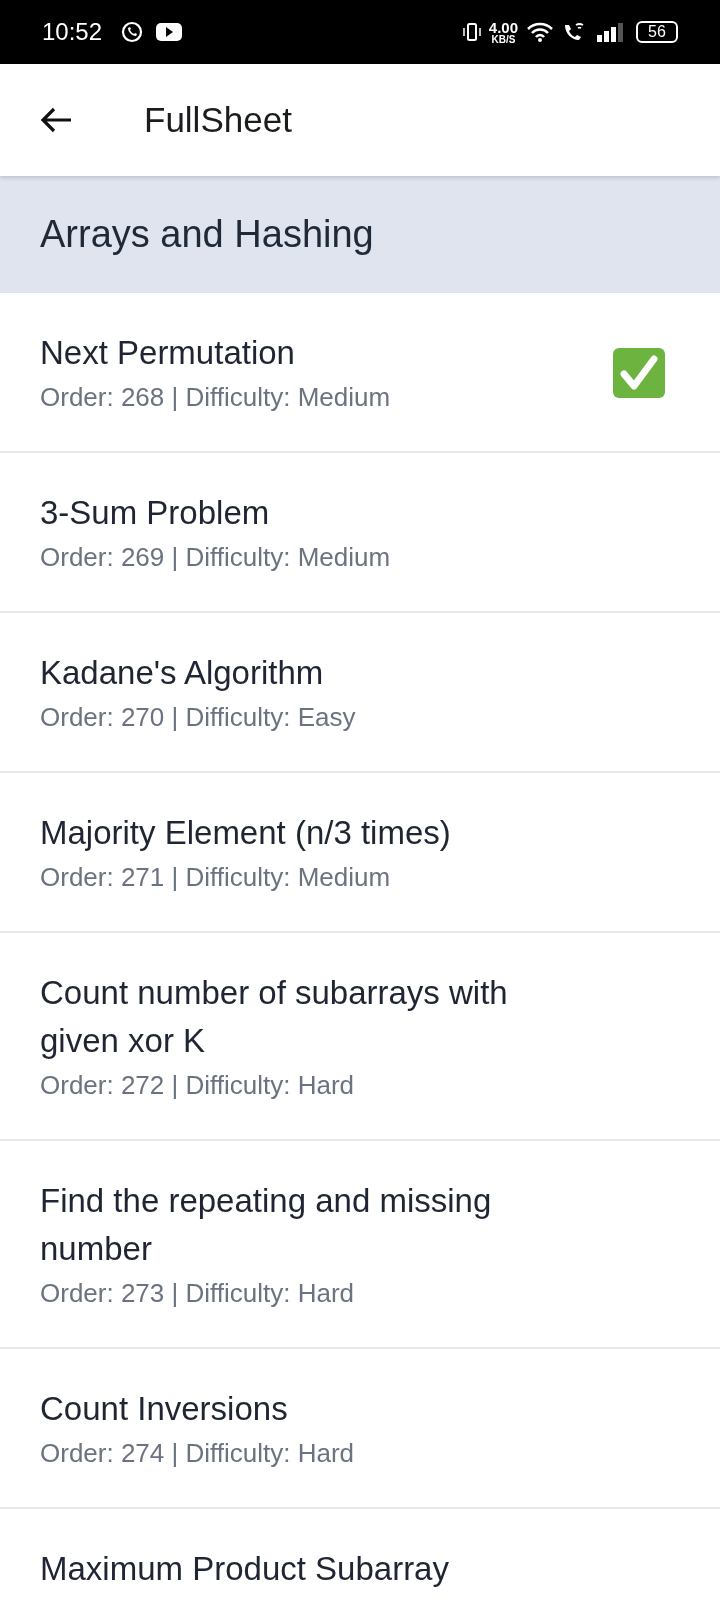 The height and width of the screenshot is (1600, 720). What do you see at coordinates (245, 1569) in the screenshot?
I see `problem-title: Maximum Product Subarray` at bounding box center [245, 1569].